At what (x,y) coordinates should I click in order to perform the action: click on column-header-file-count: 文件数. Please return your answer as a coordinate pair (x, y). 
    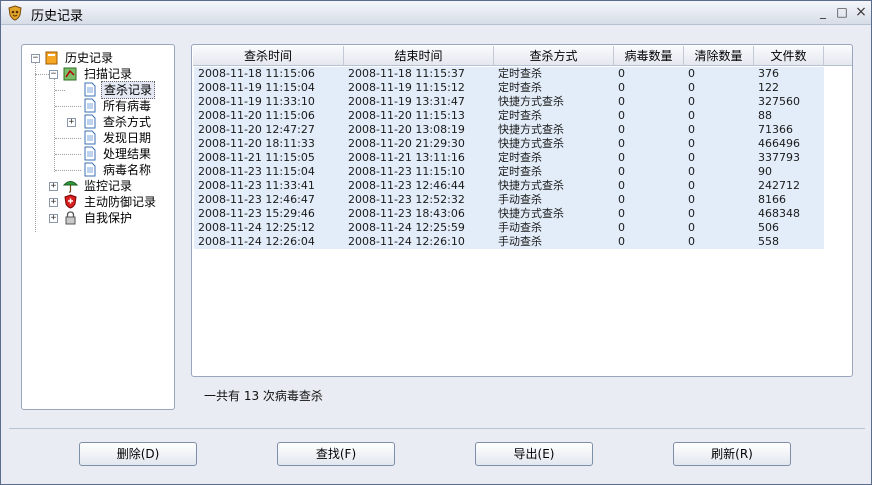
    Looking at the image, I should click on (789, 56).